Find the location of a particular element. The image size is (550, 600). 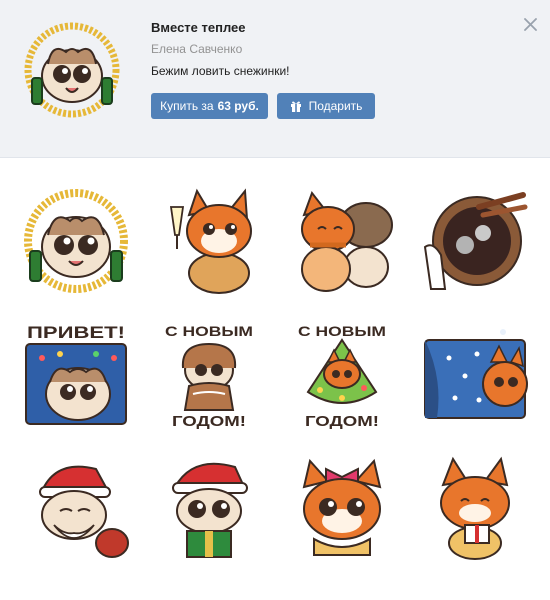

sticker-fox-window-snow is located at coordinates (475, 374).